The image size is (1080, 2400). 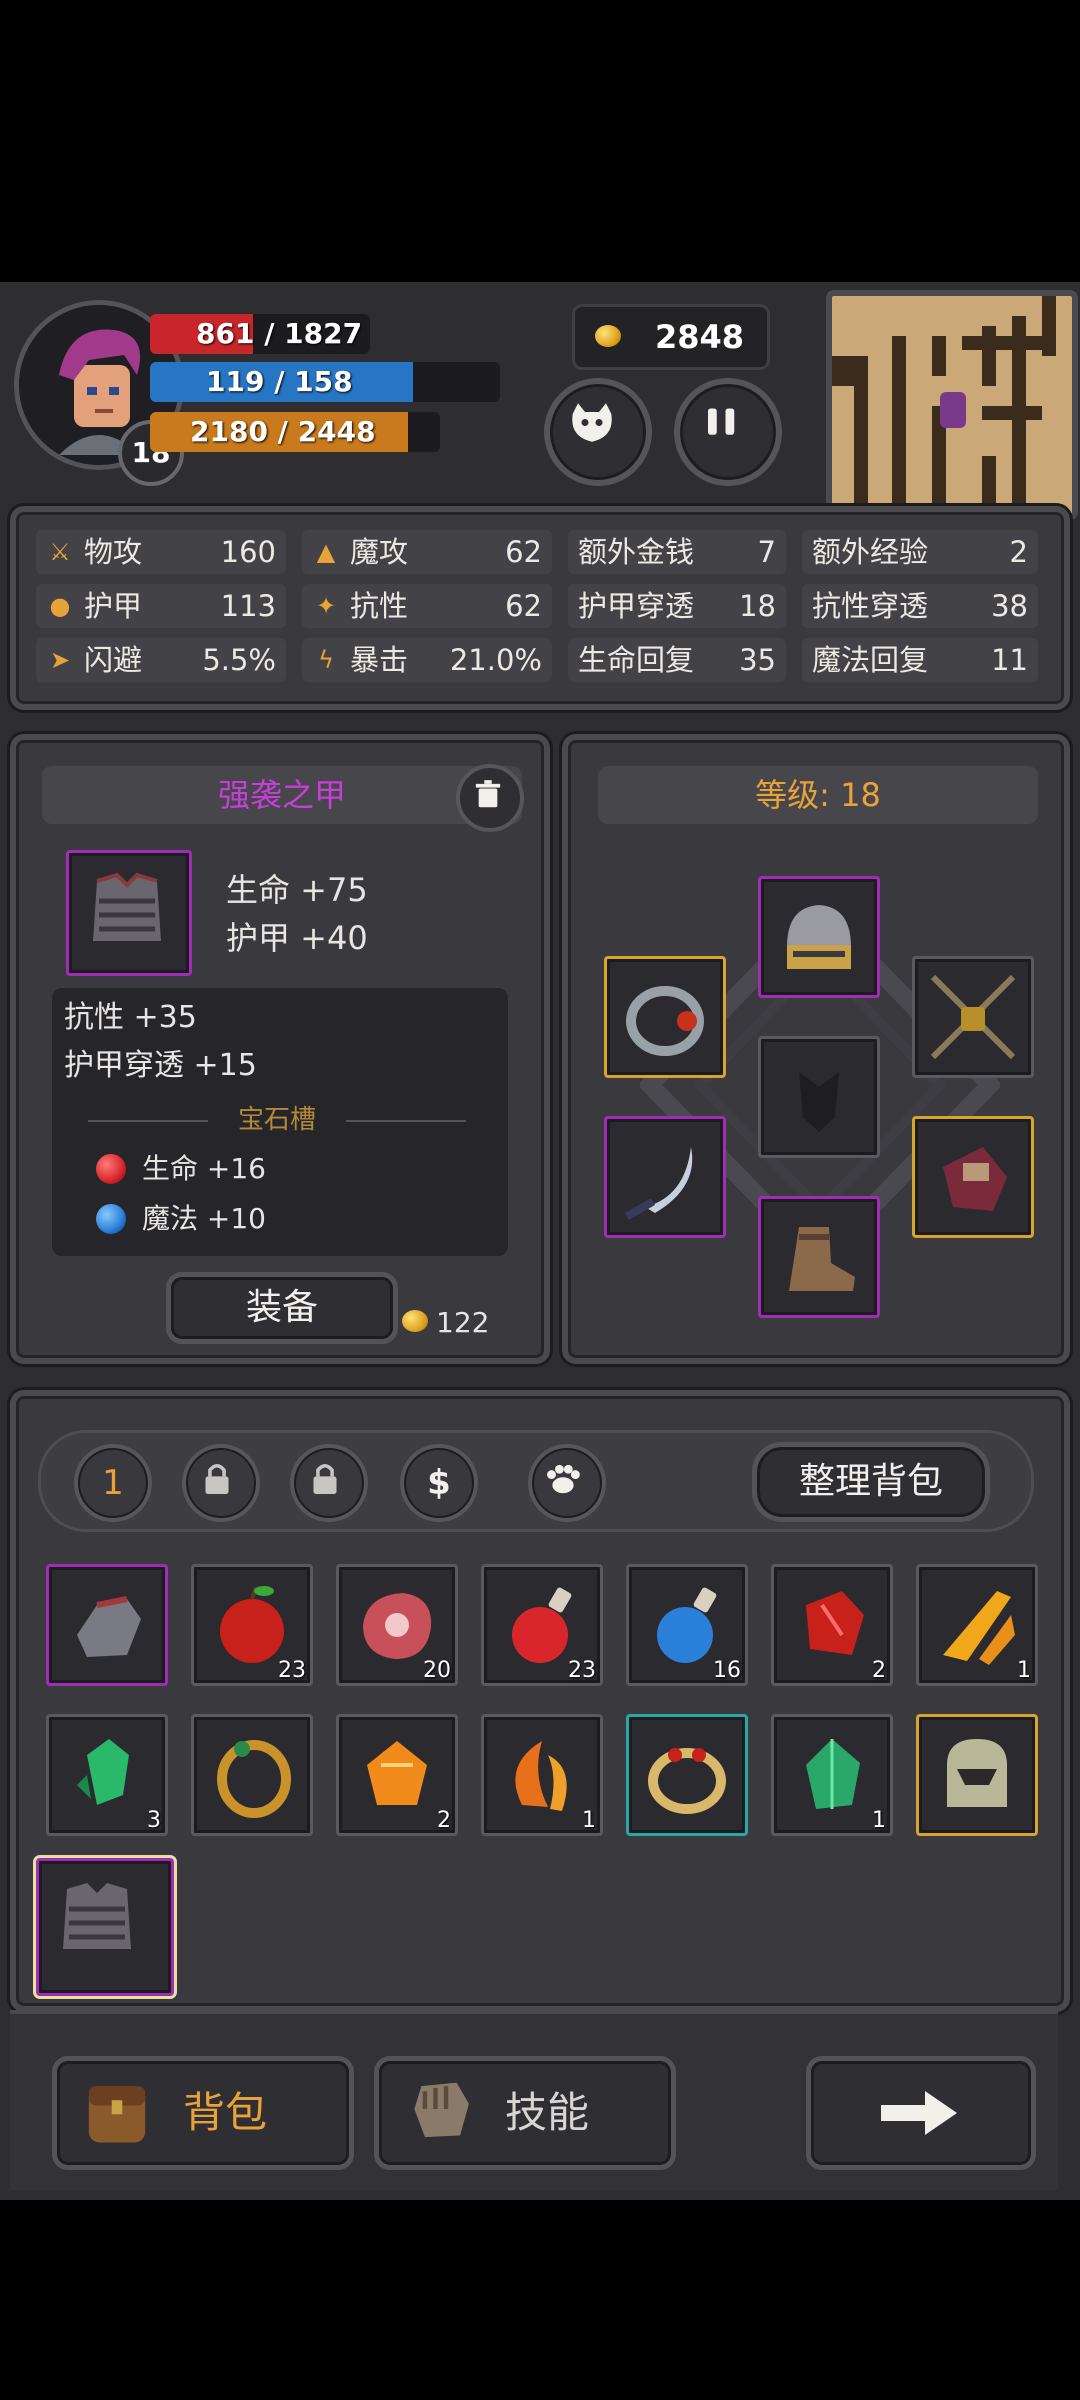 I want to click on stat-label: 生命回复, so click(x=636, y=660).